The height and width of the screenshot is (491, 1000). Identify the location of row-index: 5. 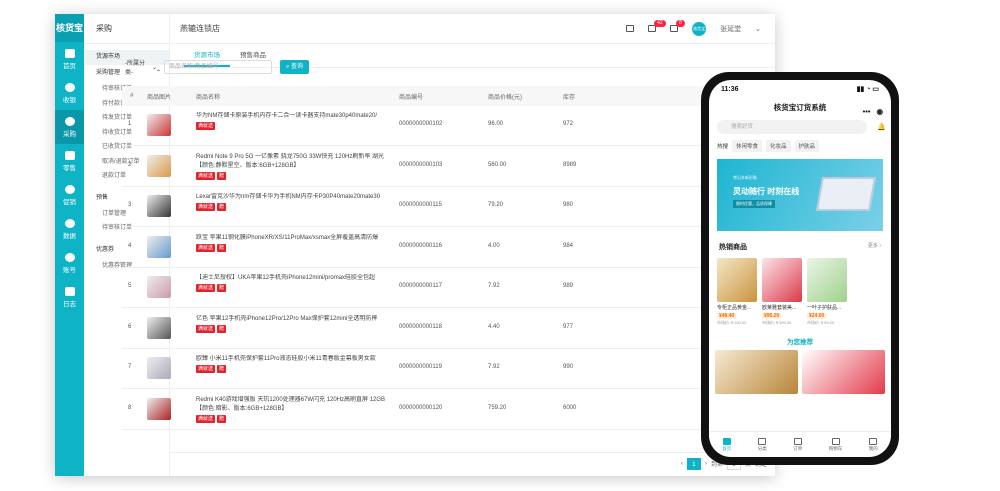
(130, 286).